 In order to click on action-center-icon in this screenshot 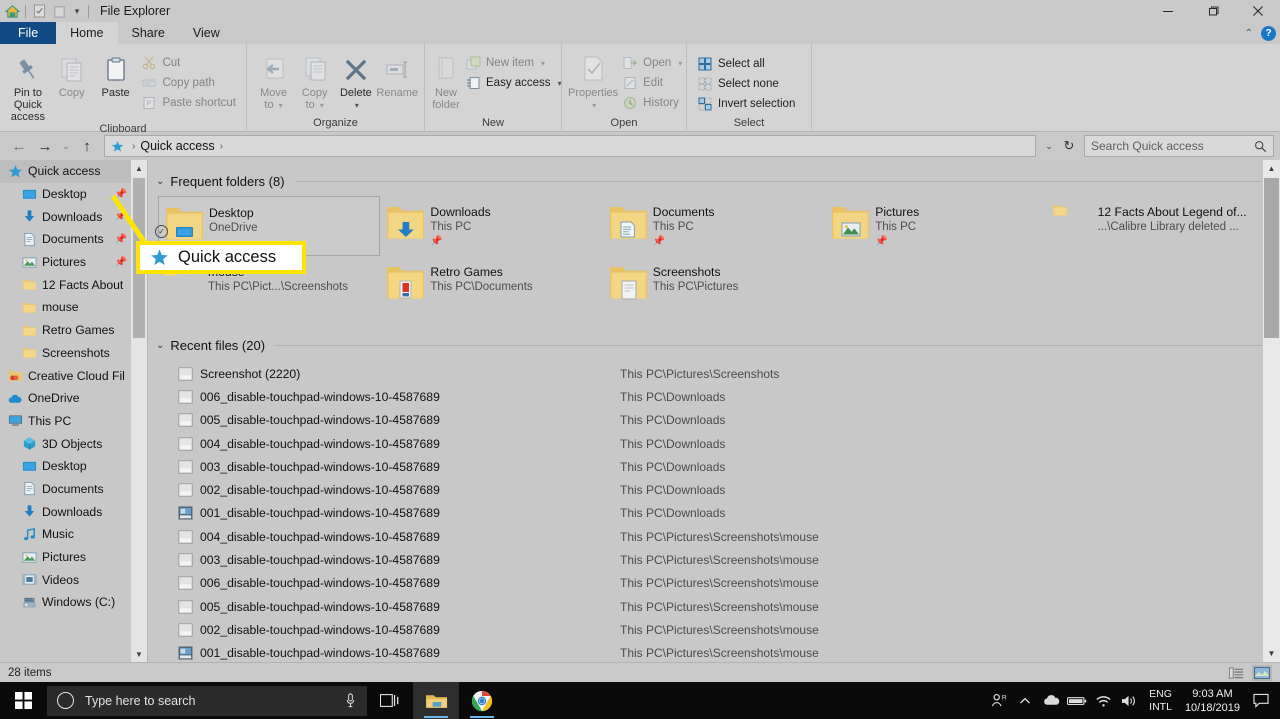, I will do `click(1261, 700)`.